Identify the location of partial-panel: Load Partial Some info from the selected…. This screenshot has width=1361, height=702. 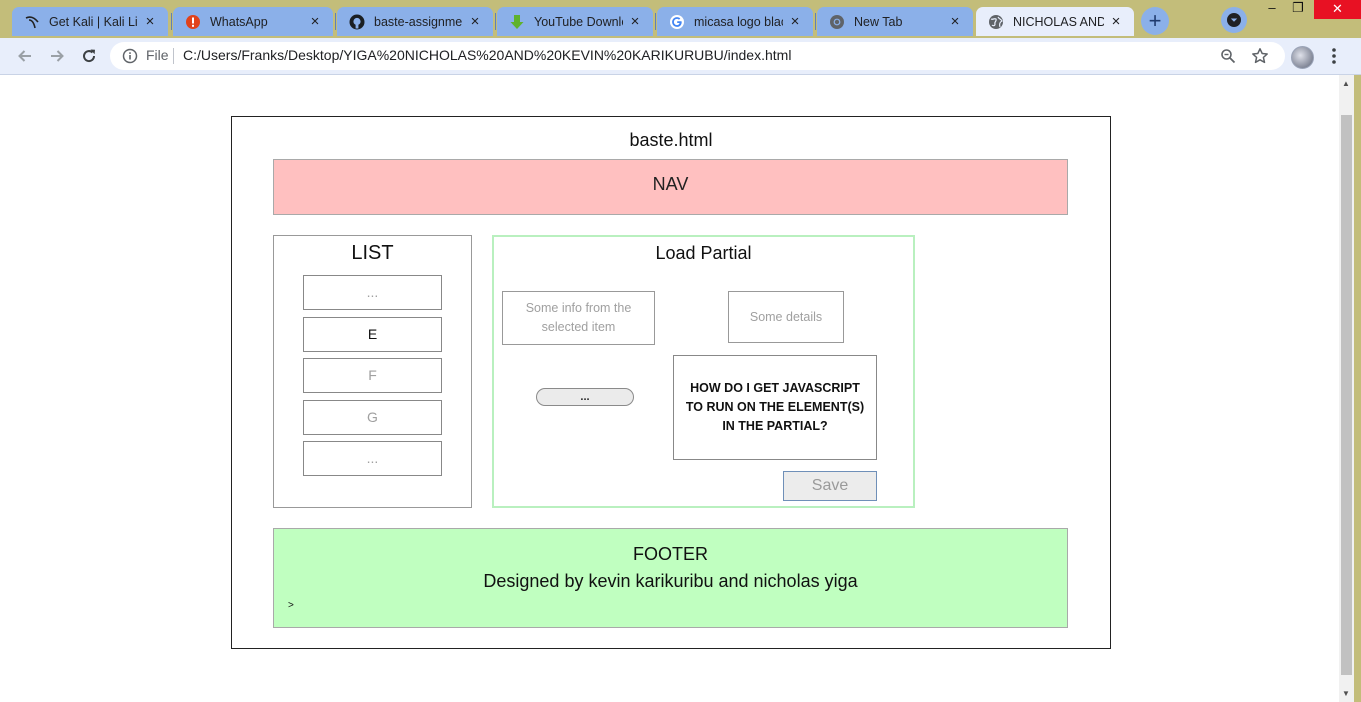
(703, 371).